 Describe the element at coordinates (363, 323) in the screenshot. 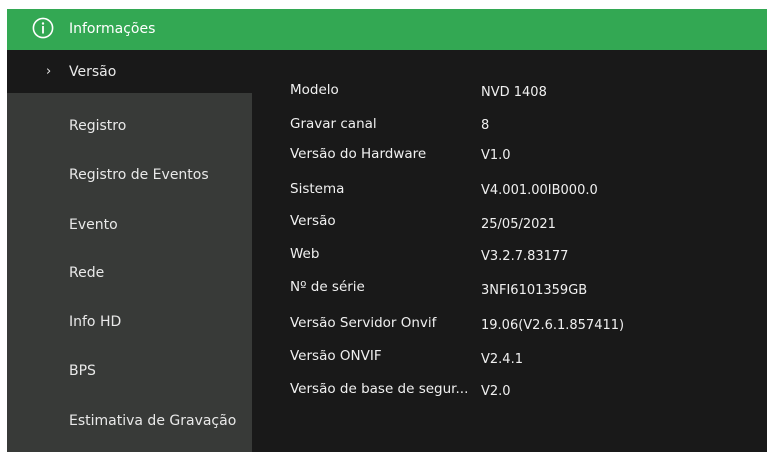

I see `versao-servidor-onvif-label: Versão Servidor Onvif` at that location.